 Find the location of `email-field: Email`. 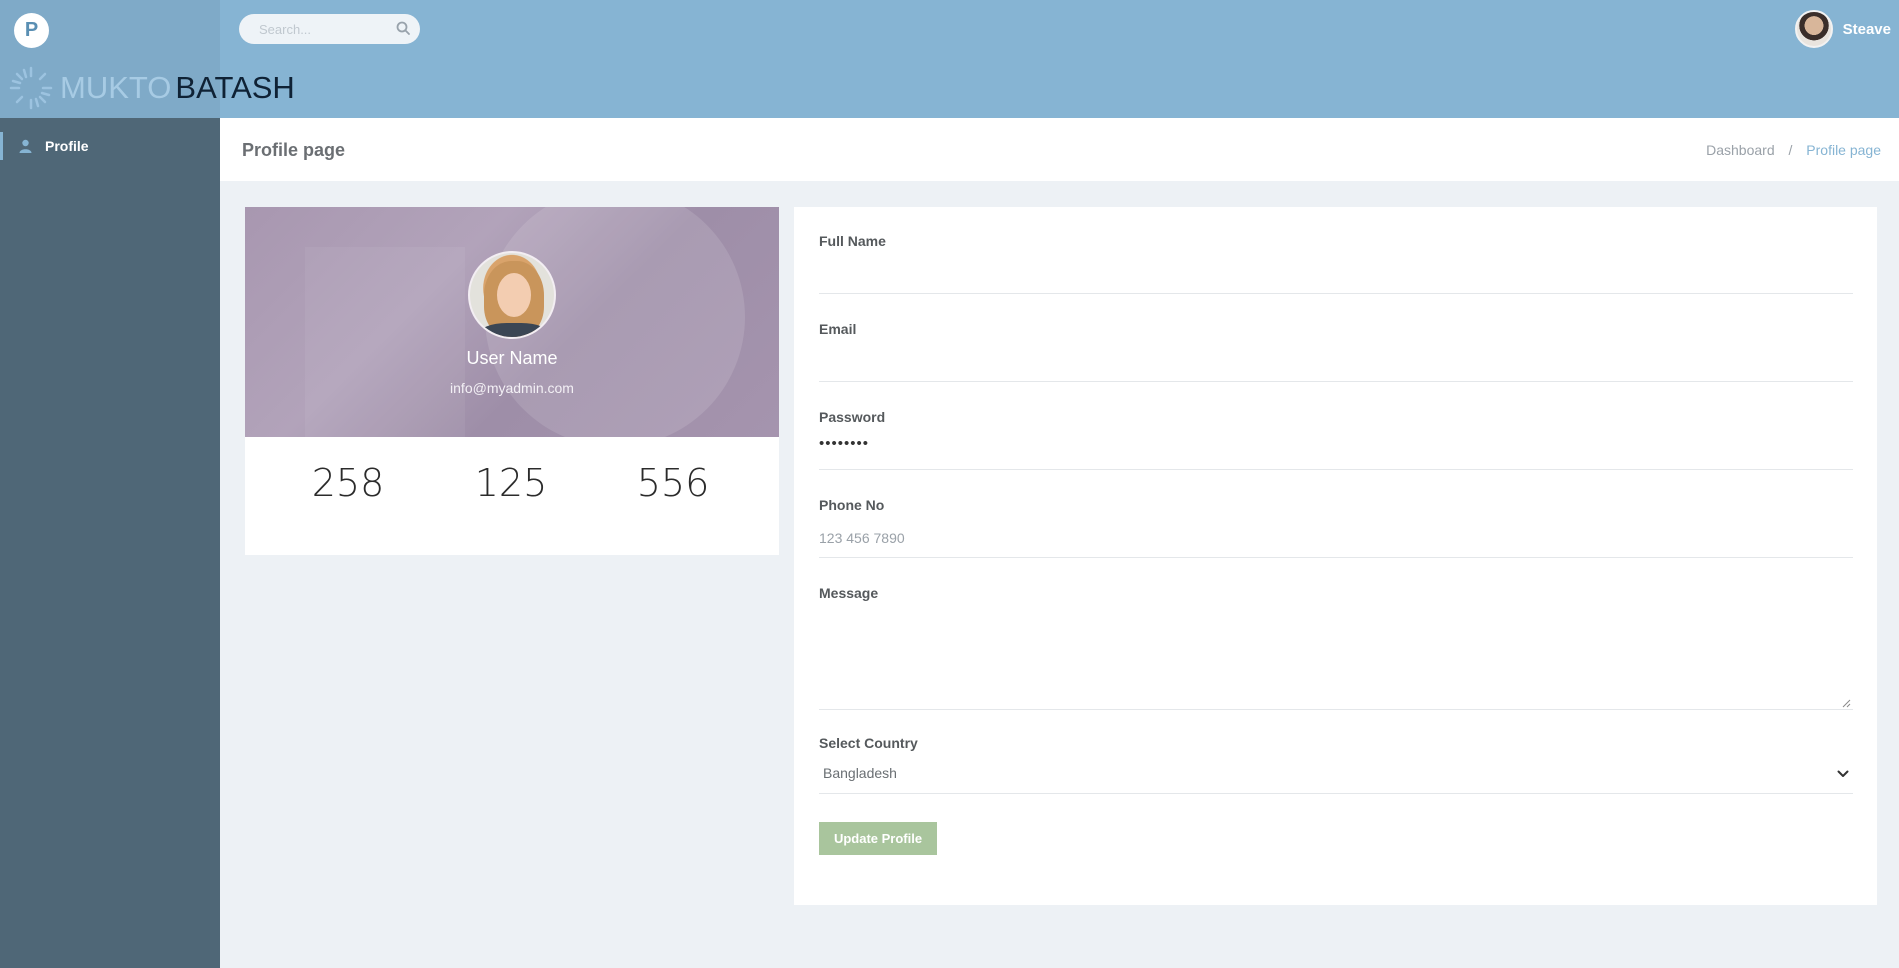

email-field: Email is located at coordinates (1336, 351).